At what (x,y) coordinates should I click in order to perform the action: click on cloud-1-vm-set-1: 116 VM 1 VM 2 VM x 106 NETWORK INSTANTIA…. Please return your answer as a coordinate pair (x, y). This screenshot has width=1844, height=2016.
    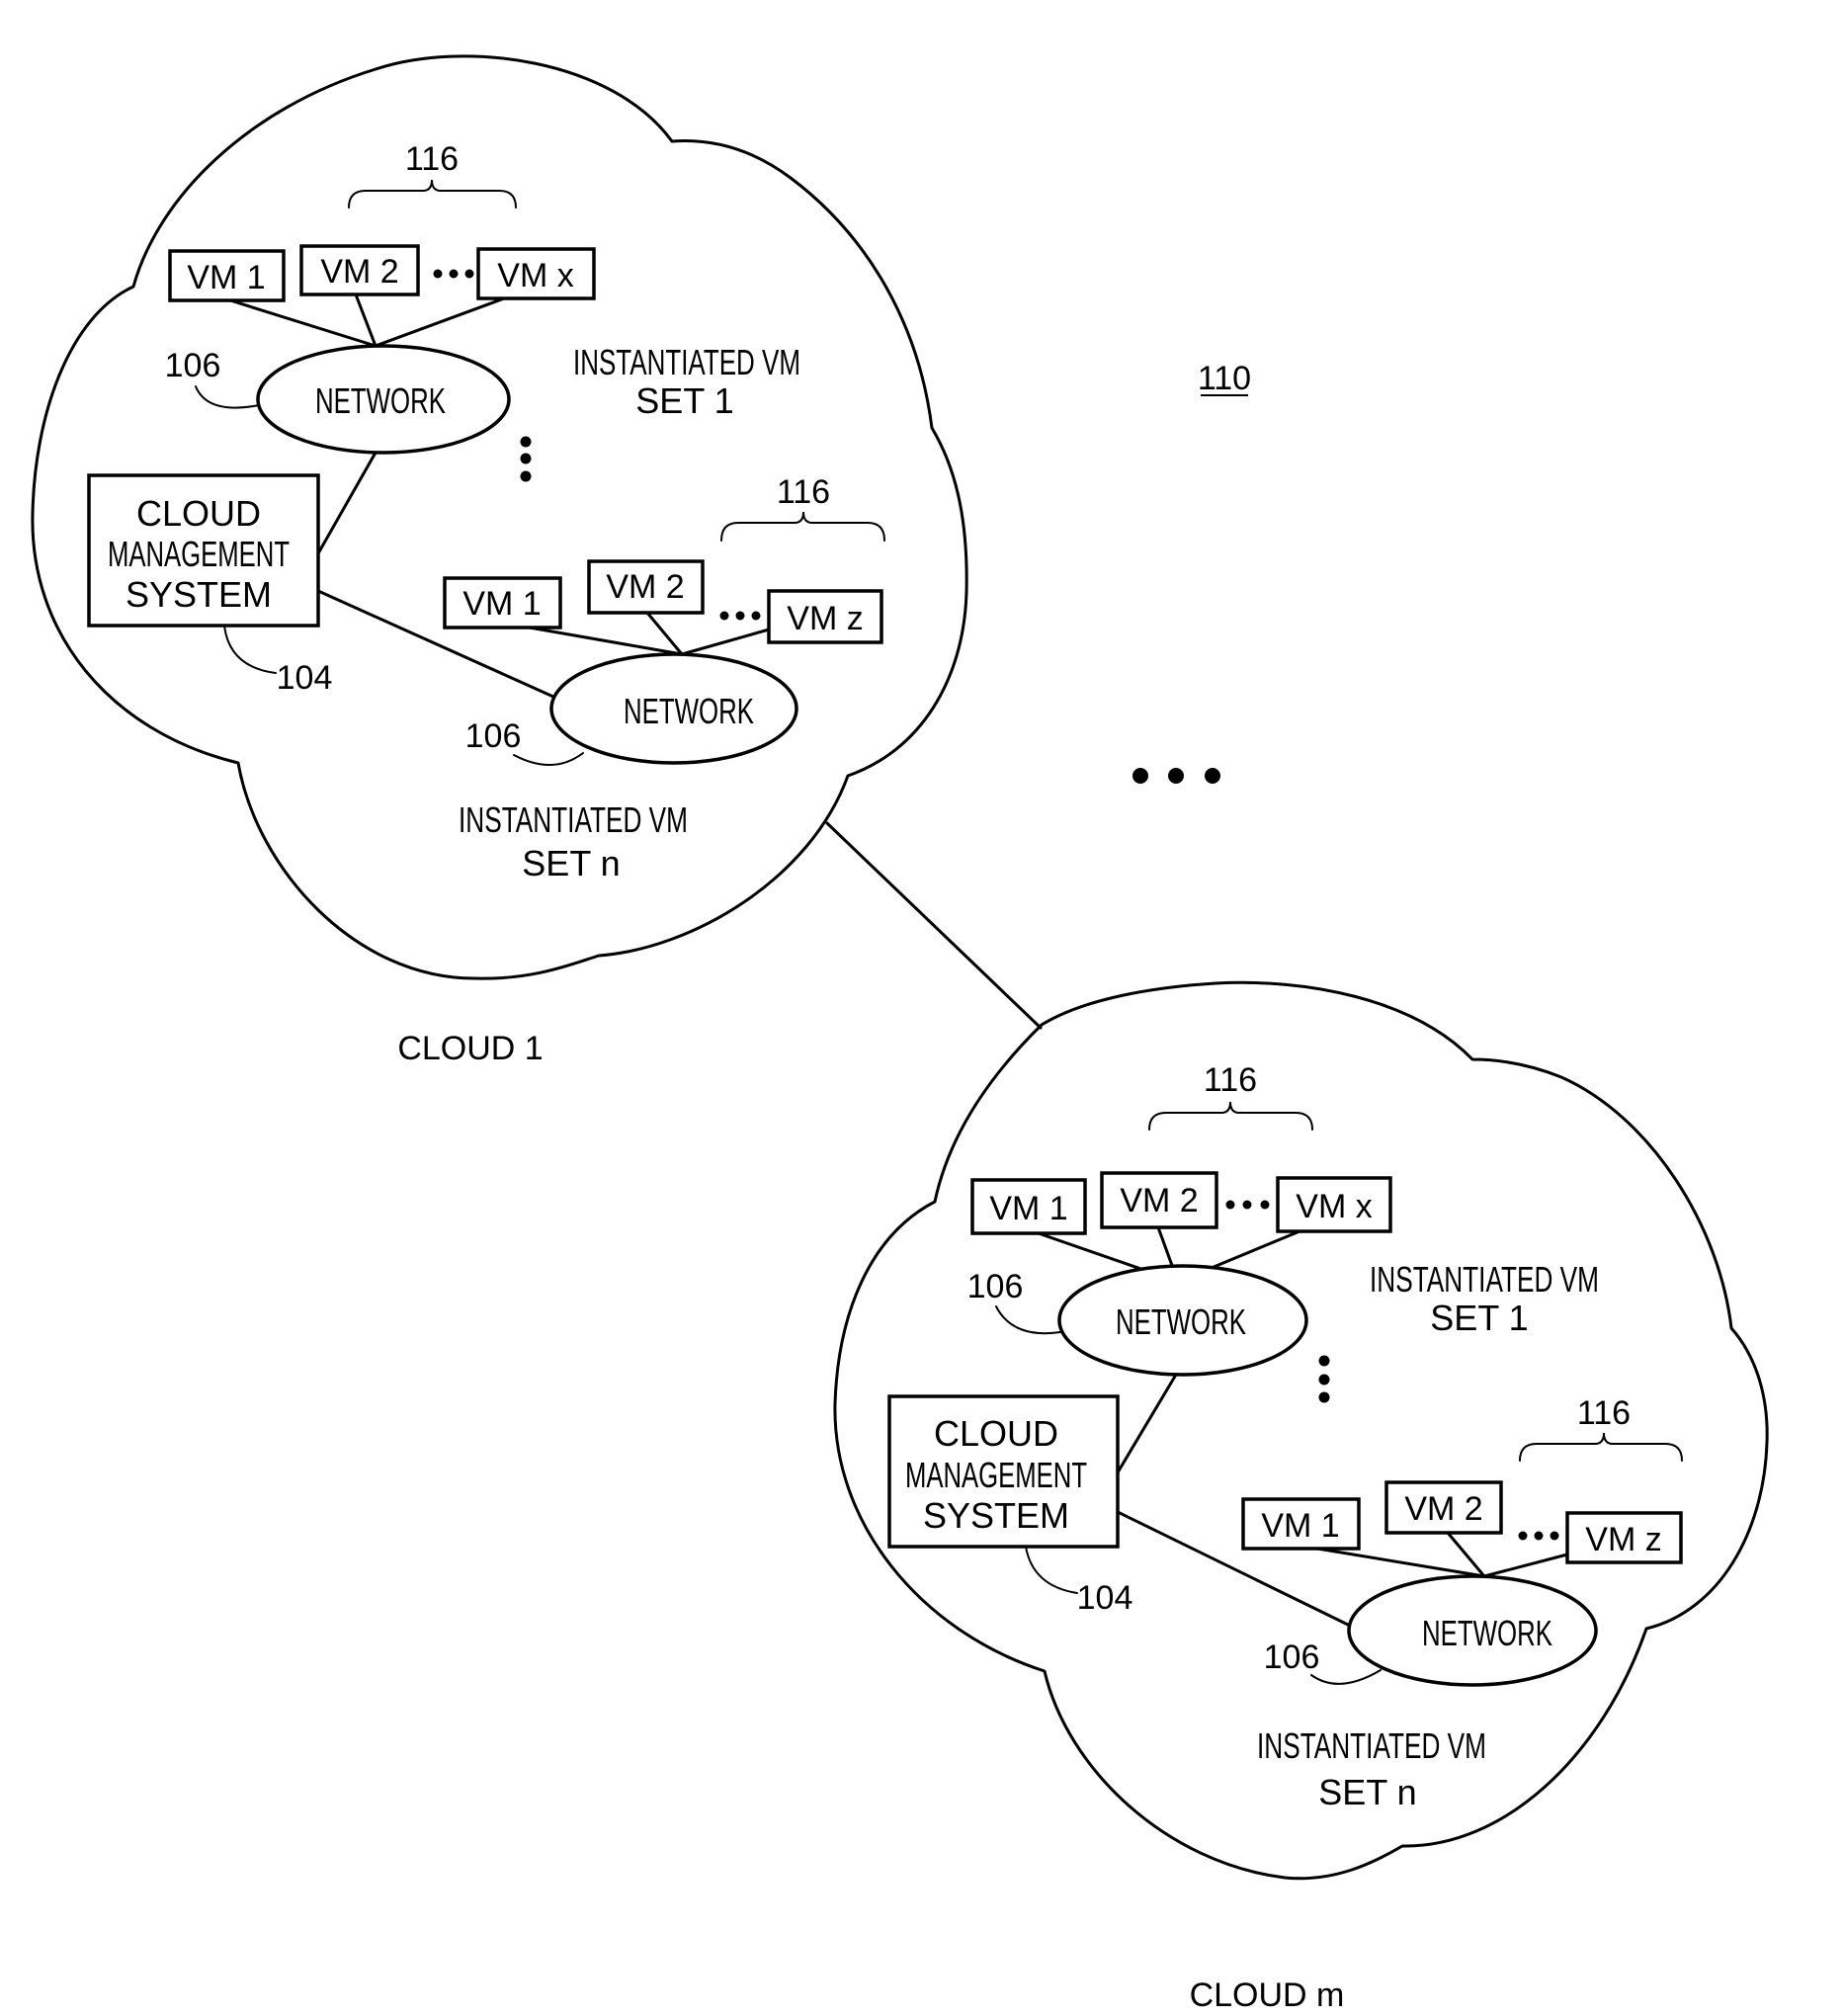
    Looking at the image, I should click on (482, 297).